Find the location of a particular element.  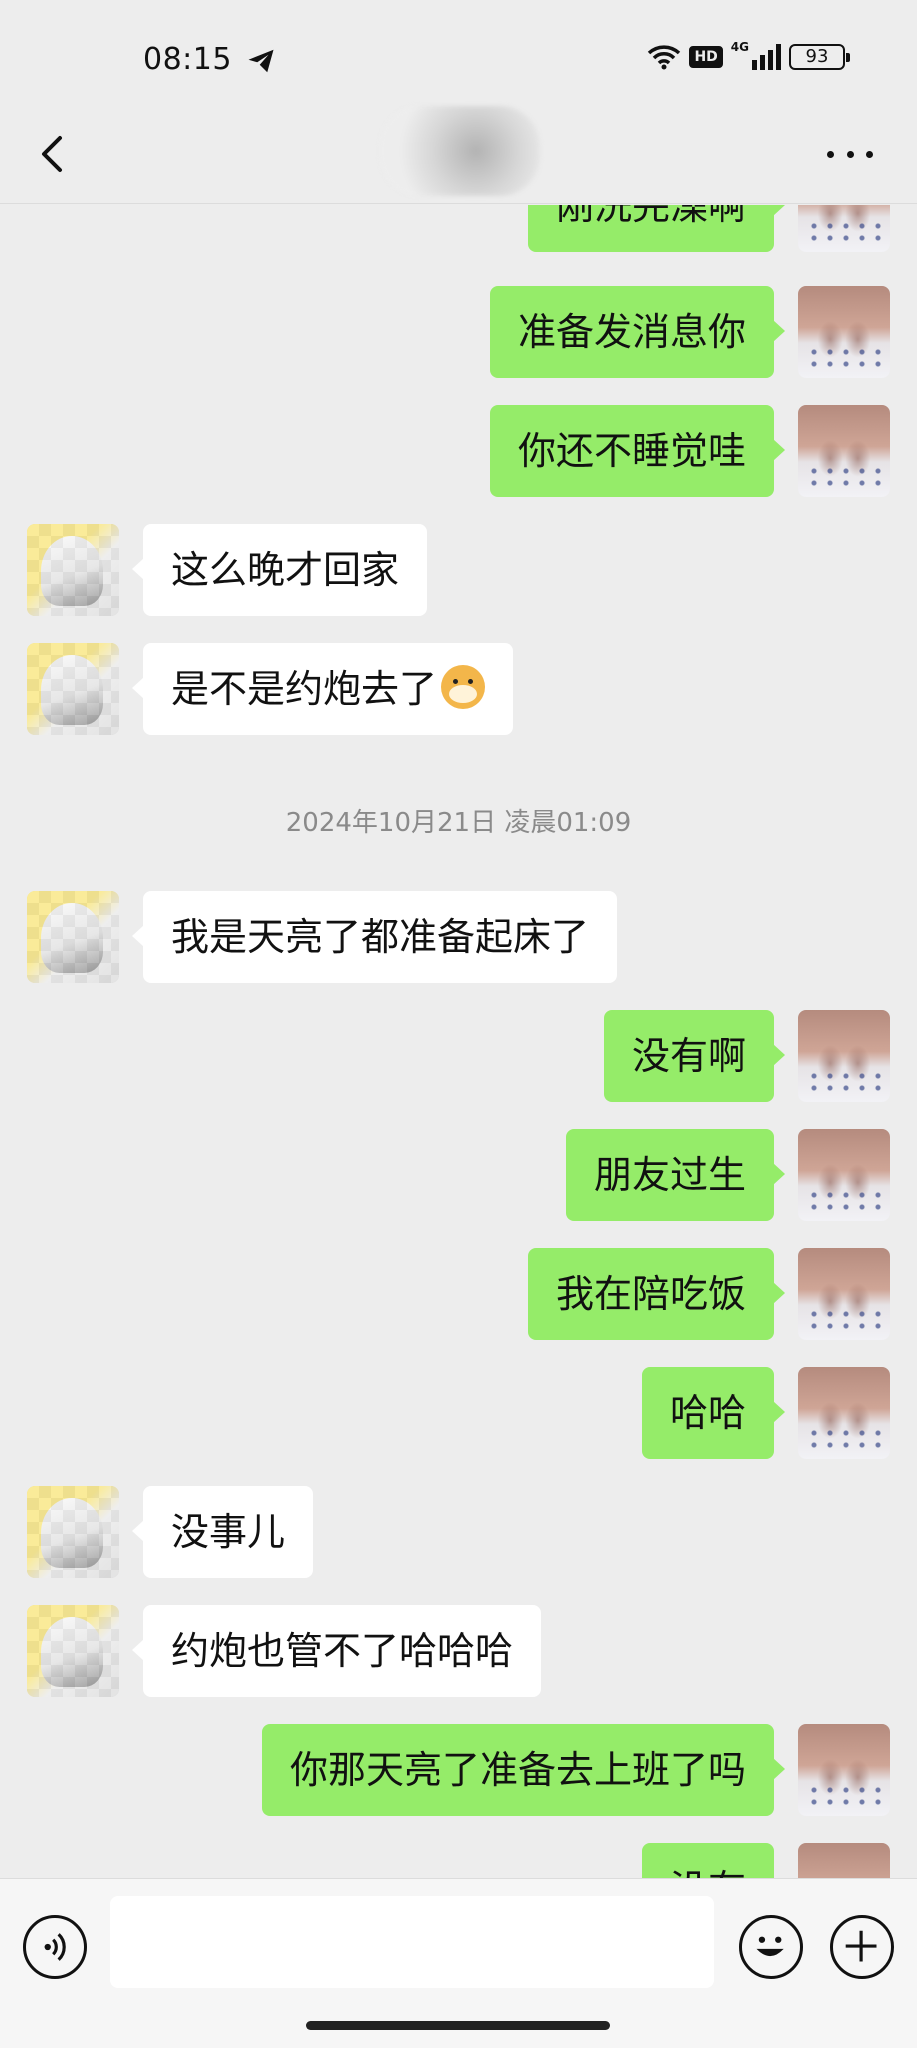

message-text: 是不是约炮去了 is located at coordinates (304, 689).